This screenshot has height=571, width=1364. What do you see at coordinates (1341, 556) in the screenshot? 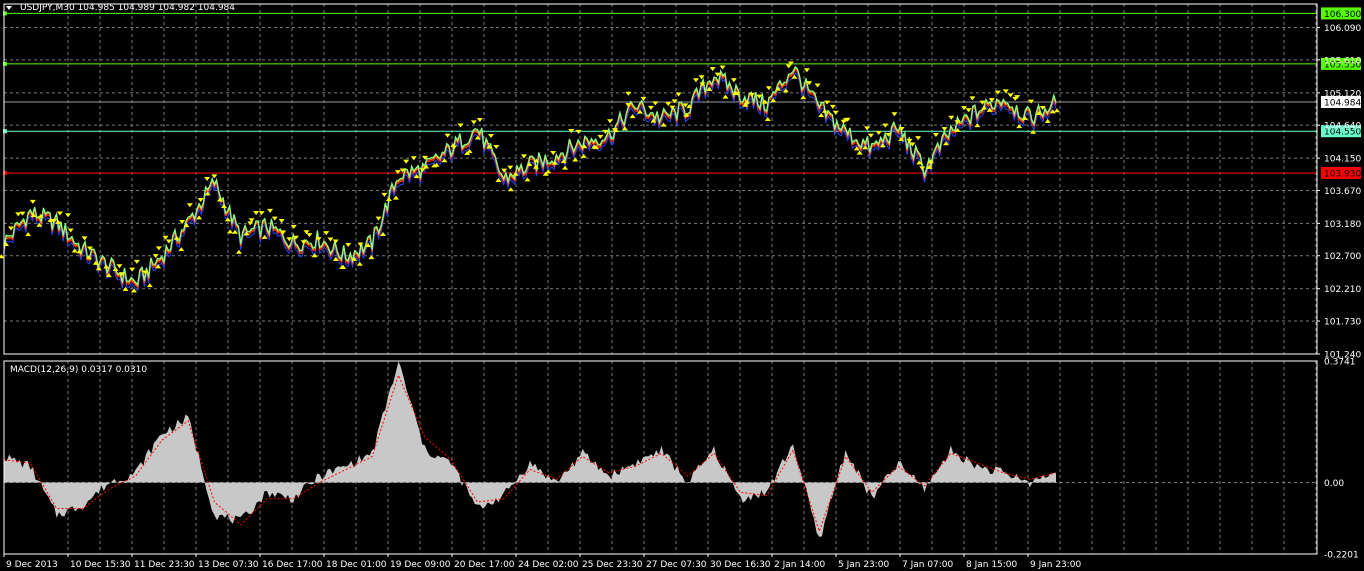
I see `macd-y-tick-label: -0.2201` at bounding box center [1341, 556].